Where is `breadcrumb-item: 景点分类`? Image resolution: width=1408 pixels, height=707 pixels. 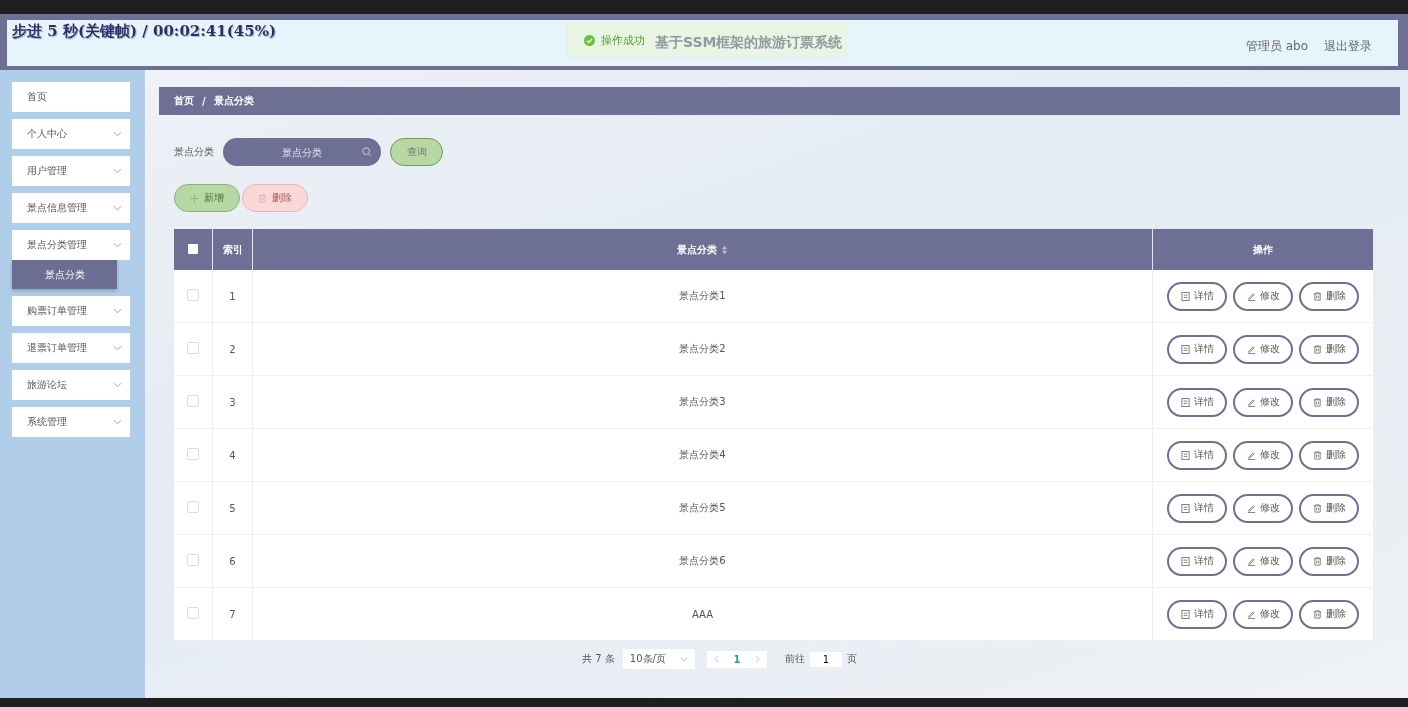
breadcrumb-item: 景点分类 is located at coordinates (233, 101).